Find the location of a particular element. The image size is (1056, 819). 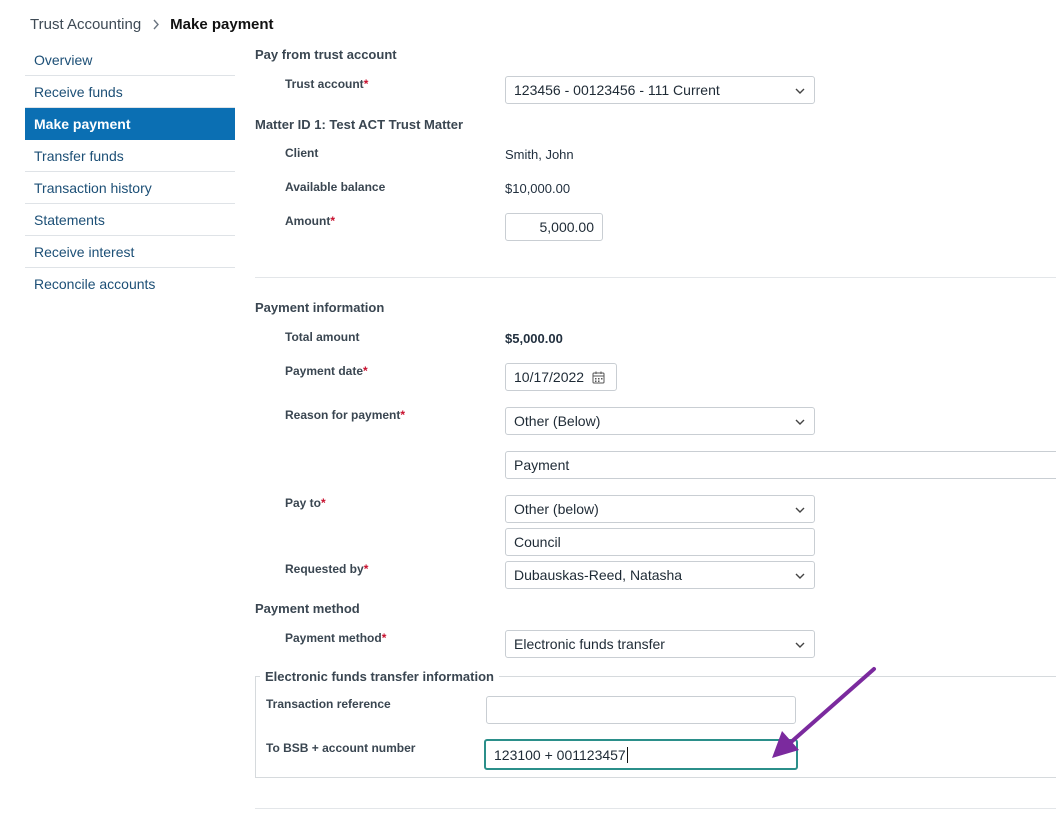

sidebar-item-transfer-funds: Transfer funds is located at coordinates (130, 156).